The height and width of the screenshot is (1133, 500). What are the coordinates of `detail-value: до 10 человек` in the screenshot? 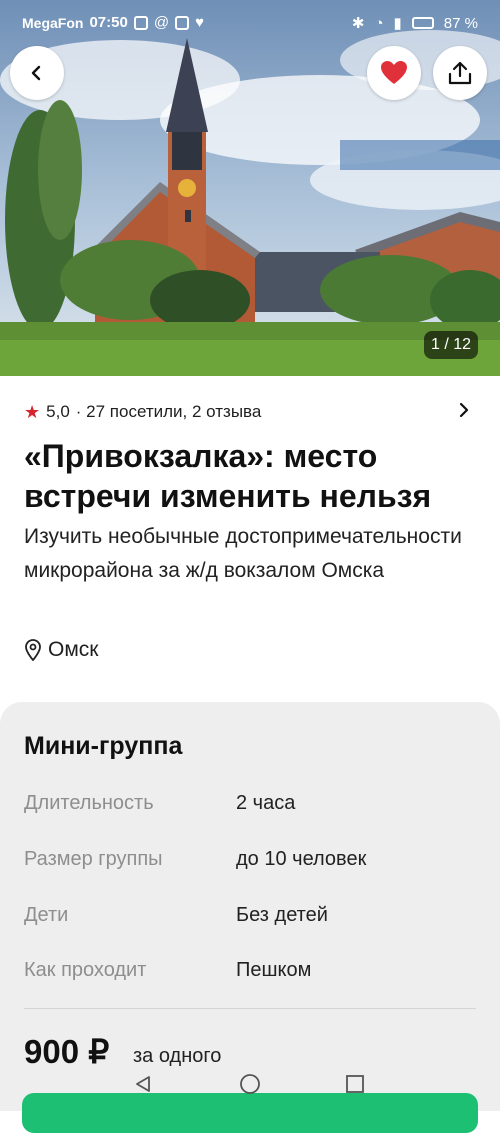 It's located at (301, 859).